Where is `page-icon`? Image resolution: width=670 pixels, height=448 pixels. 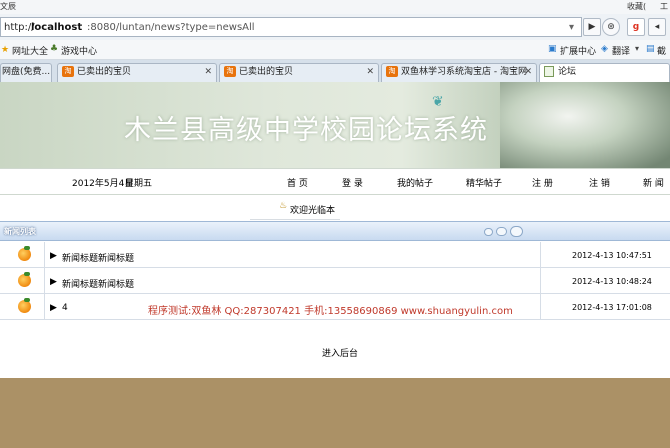 page-icon is located at coordinates (549, 71).